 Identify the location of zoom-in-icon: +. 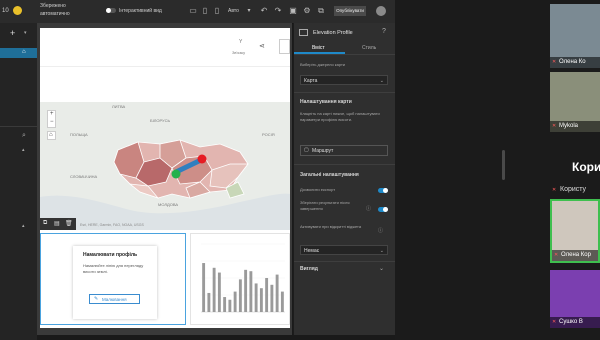
(52, 114).